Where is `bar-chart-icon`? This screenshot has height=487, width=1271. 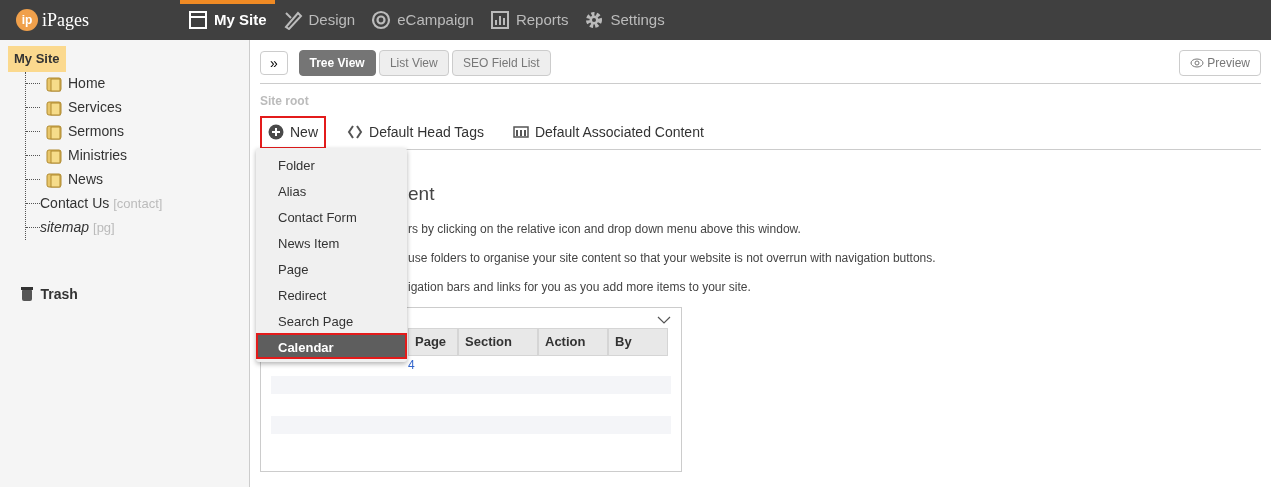
bar-chart-icon is located at coordinates (499, 20).